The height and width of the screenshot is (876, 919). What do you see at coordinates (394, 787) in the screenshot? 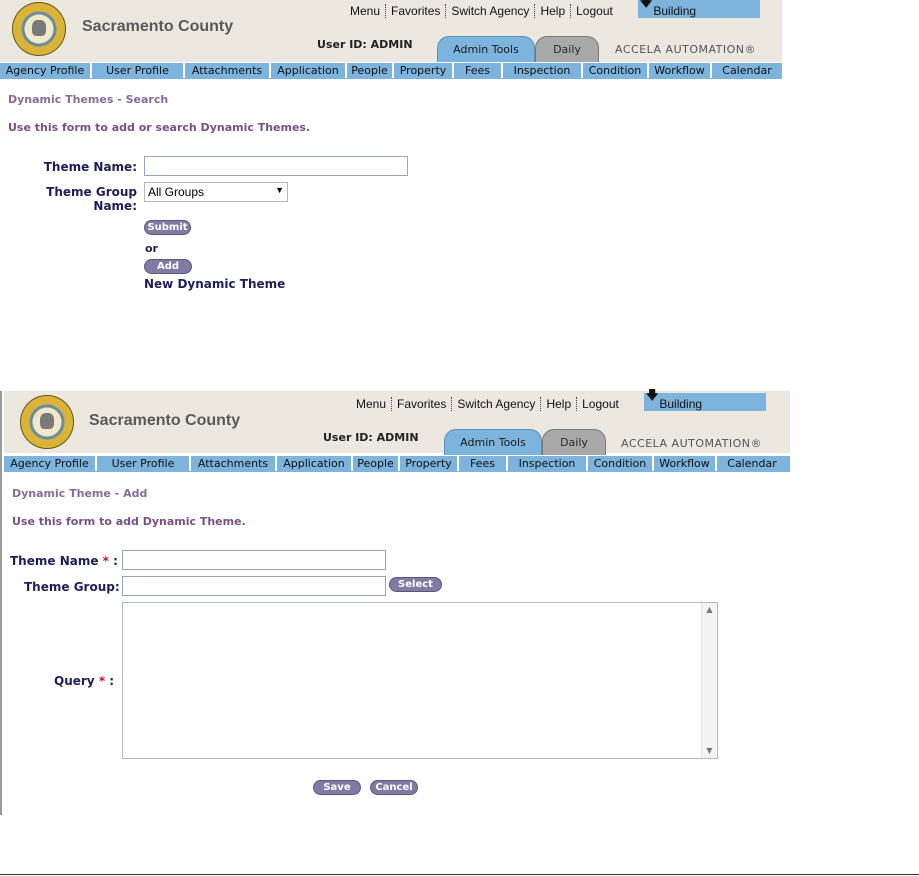
I see `cancel-button: Cancel` at bounding box center [394, 787].